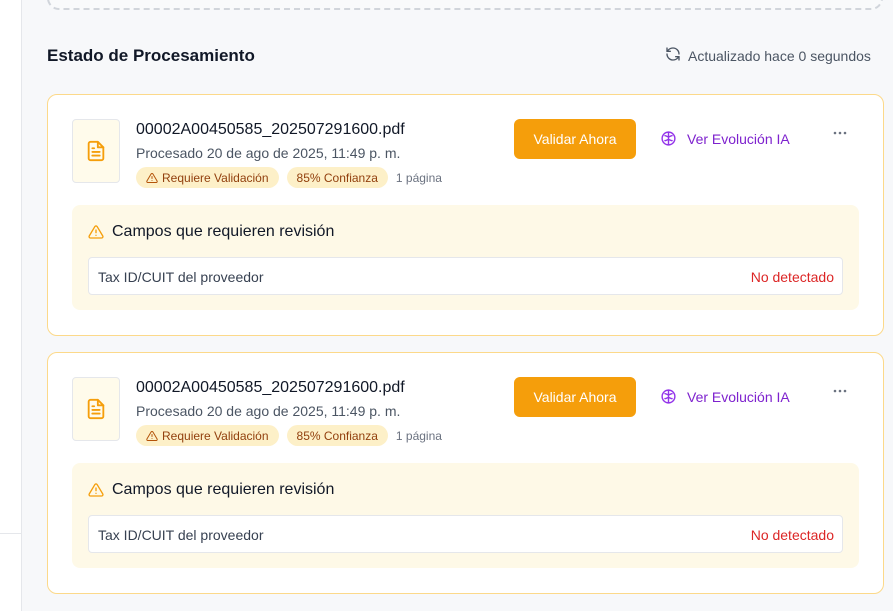 This screenshot has width=893, height=611. I want to click on refresh-icon, so click(673, 55).